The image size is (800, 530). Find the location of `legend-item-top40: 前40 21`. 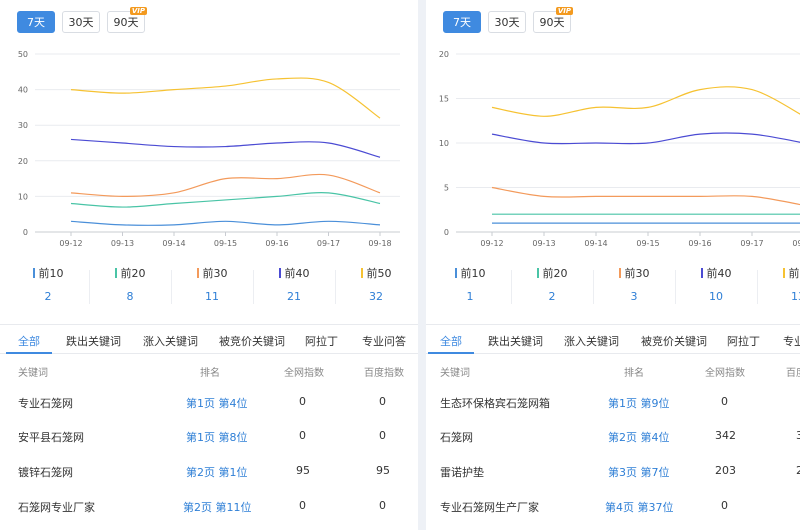

legend-item-top40: 前40 21 is located at coordinates (294, 285).